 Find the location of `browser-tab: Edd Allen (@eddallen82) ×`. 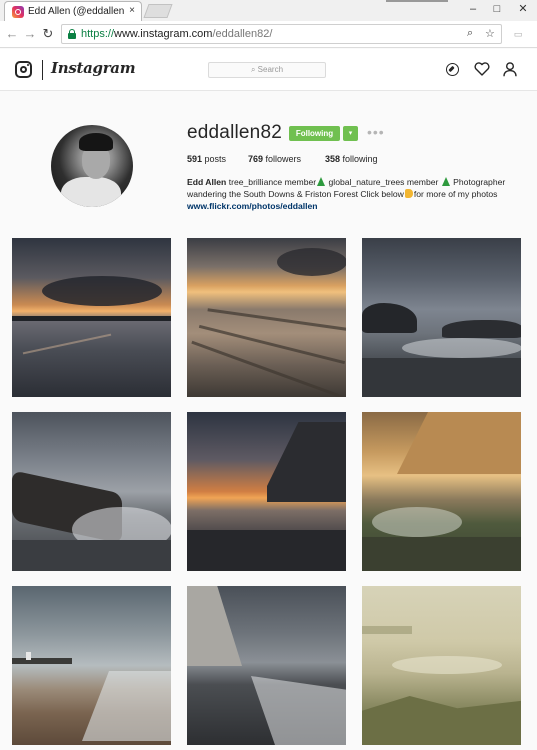

browser-tab: Edd Allen (@eddallen82) × is located at coordinates (73, 11).